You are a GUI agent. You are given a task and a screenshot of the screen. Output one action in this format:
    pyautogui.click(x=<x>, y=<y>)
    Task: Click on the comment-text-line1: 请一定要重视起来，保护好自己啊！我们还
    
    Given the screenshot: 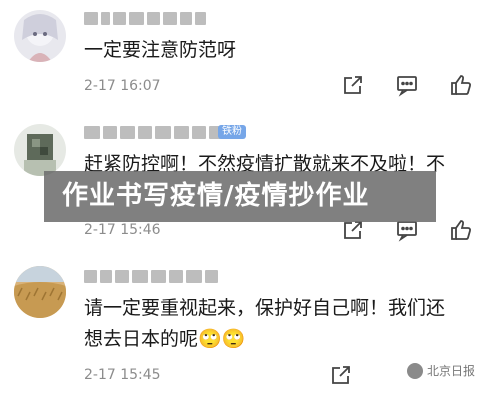 What is the action you would take?
    pyautogui.click(x=265, y=308)
    